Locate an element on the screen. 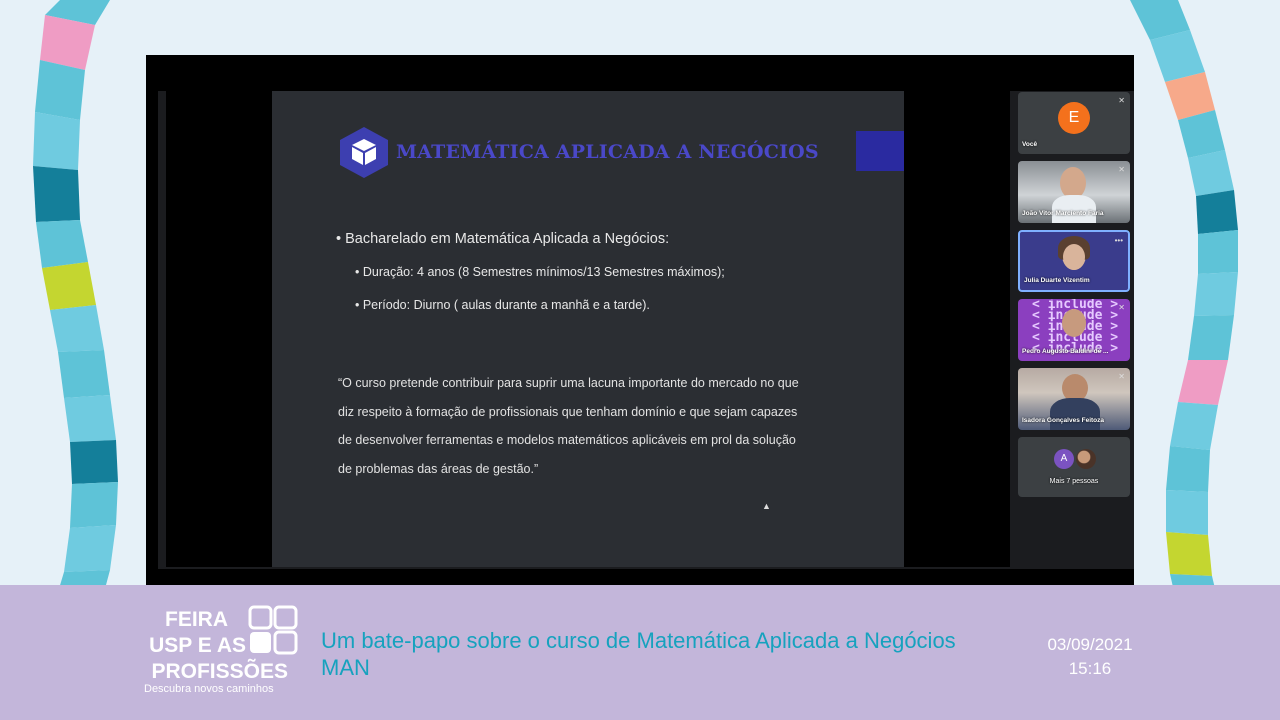 This screenshot has height=720, width=1280. participant-tile-julia: ••• Julia Duarte Vizentim is located at coordinates (1074, 261).